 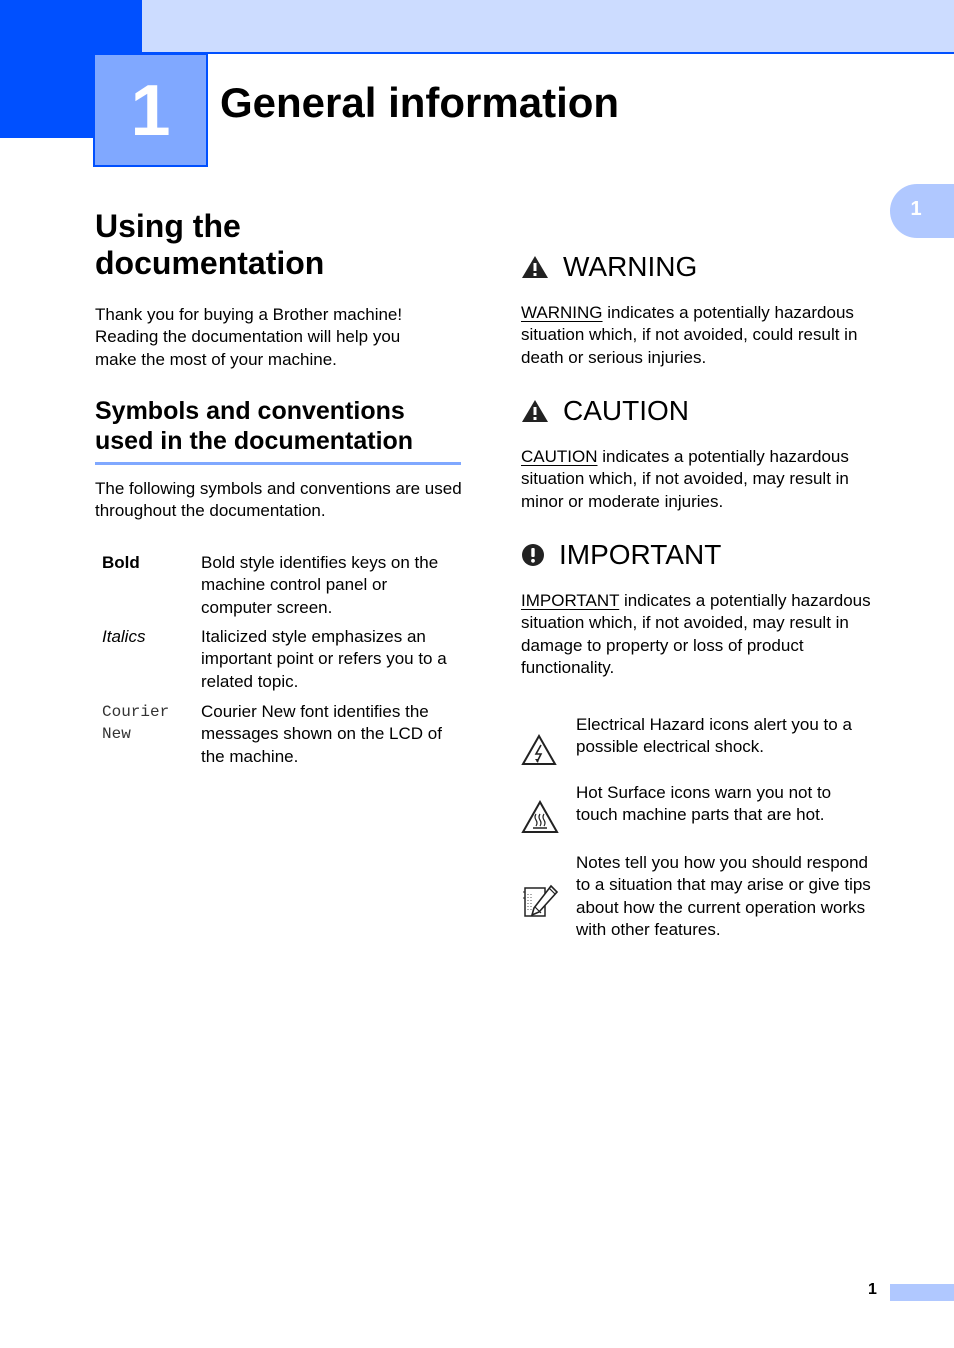 I want to click on warning-keyword: WARNING, so click(x=562, y=312).